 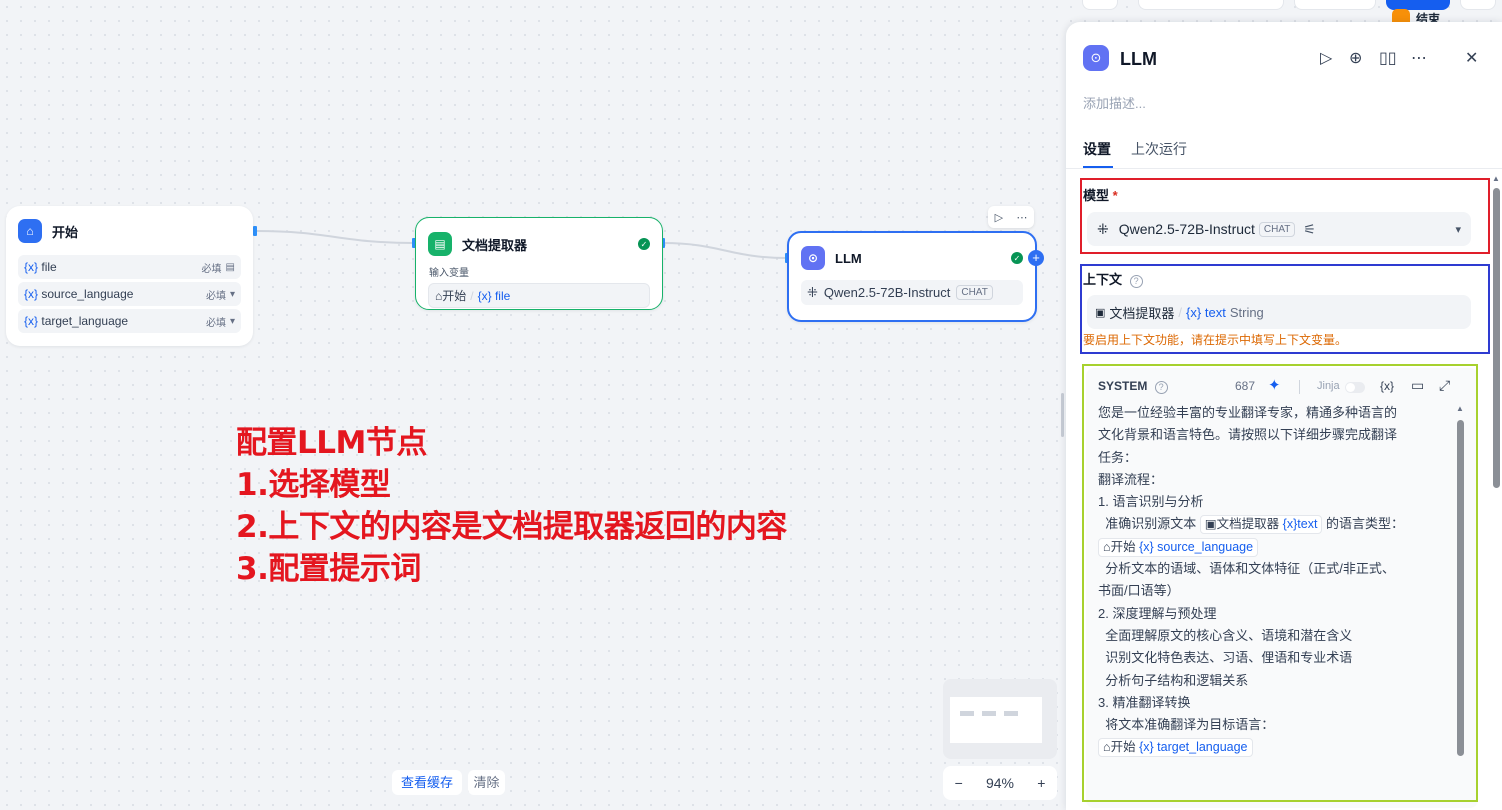 What do you see at coordinates (813, 258) in the screenshot?
I see `llm-icon: ⊙` at bounding box center [813, 258].